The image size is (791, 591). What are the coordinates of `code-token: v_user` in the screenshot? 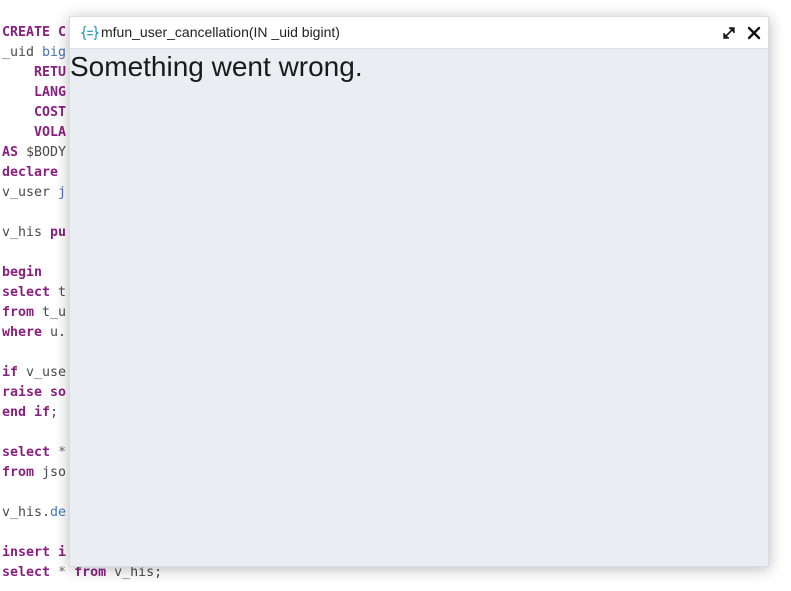 It's located at (30, 192).